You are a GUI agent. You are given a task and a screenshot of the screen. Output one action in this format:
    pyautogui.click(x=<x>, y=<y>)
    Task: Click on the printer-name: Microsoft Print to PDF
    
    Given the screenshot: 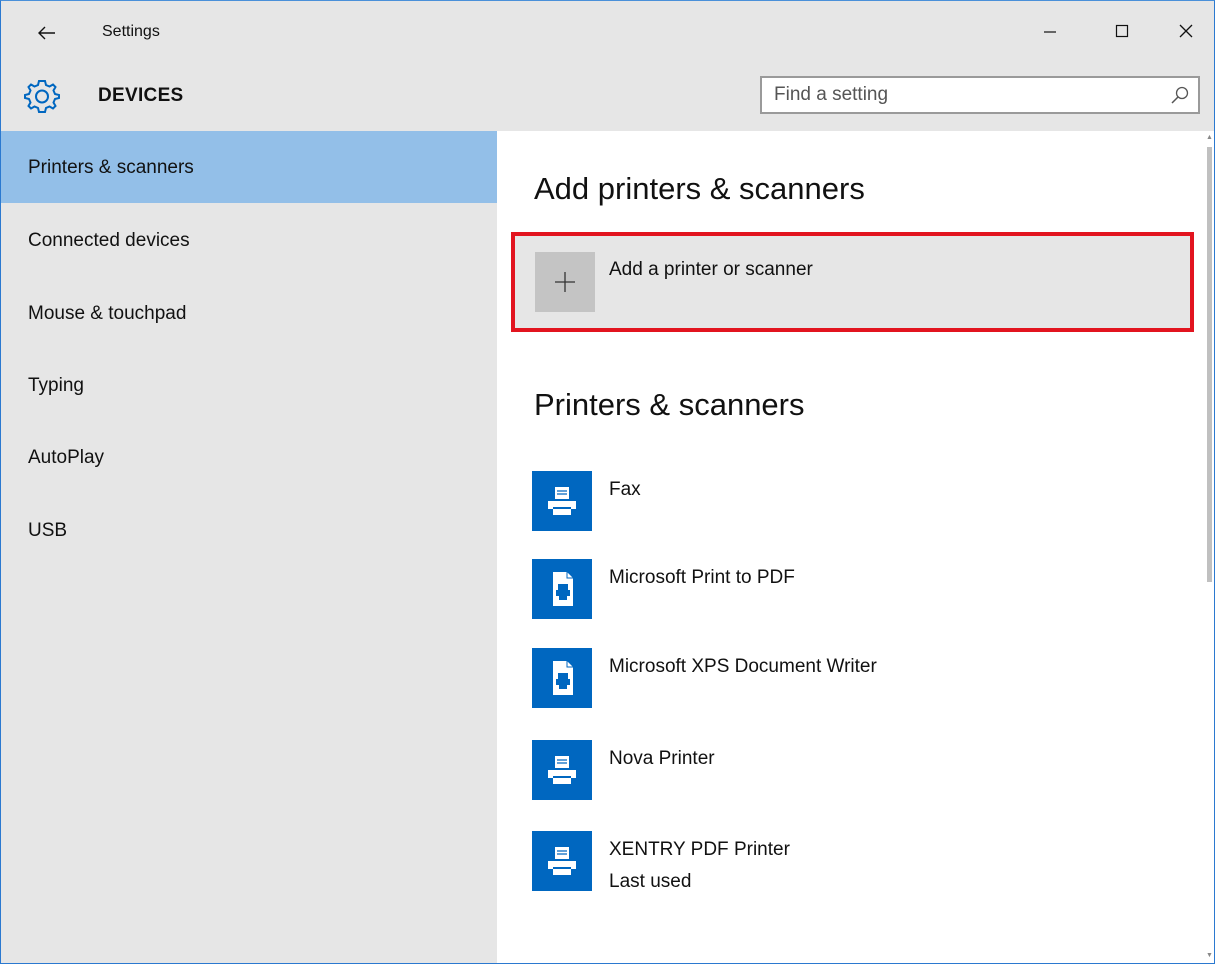 What is the action you would take?
    pyautogui.click(x=702, y=577)
    